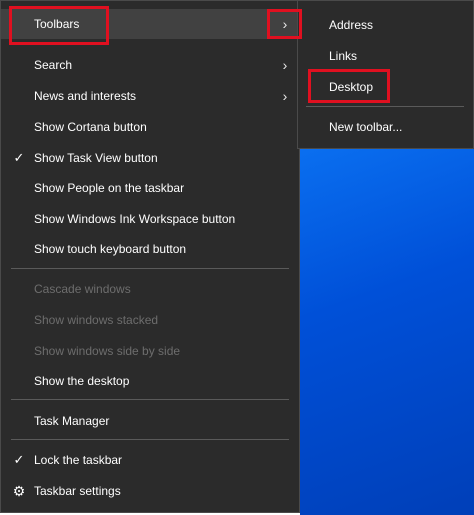  I want to click on menu-item-show-people: Show People on the taskbar, so click(150, 188).